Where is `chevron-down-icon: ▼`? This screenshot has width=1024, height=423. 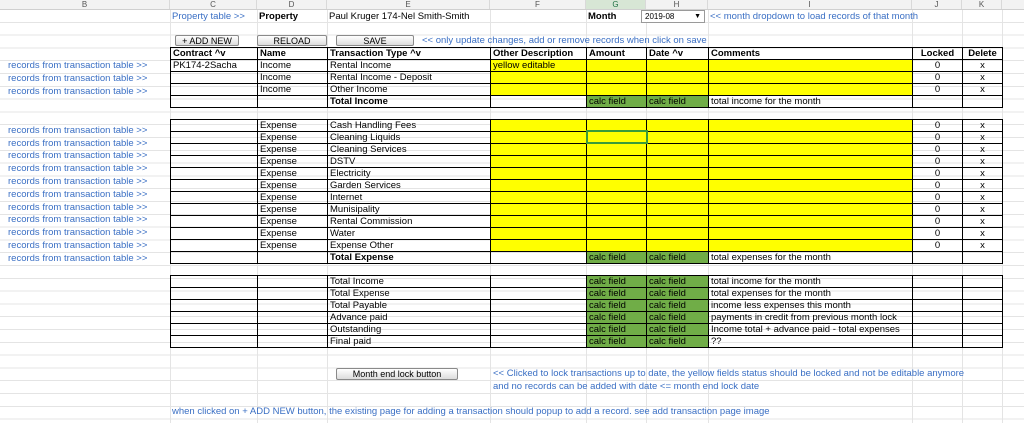
chevron-down-icon: ▼ is located at coordinates (697, 16).